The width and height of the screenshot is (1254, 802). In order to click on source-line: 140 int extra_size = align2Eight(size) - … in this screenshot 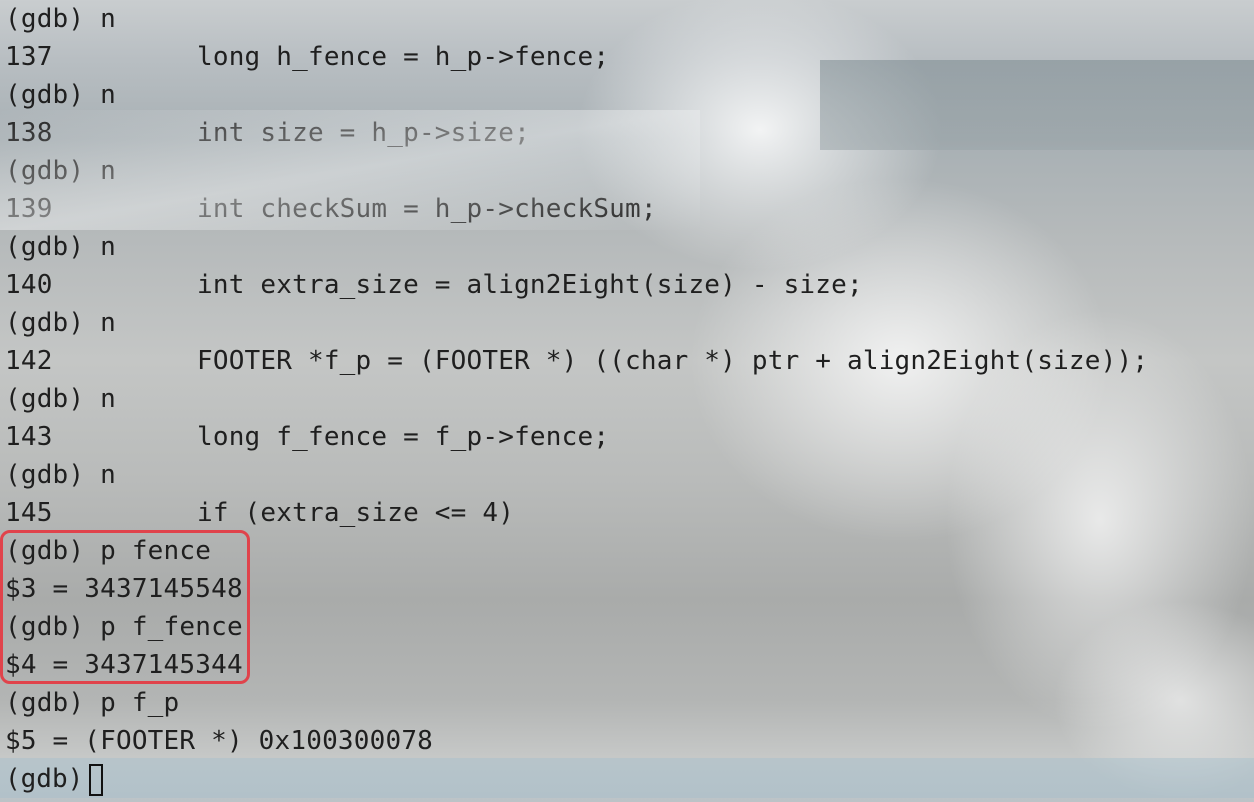, I will do `click(576, 285)`.